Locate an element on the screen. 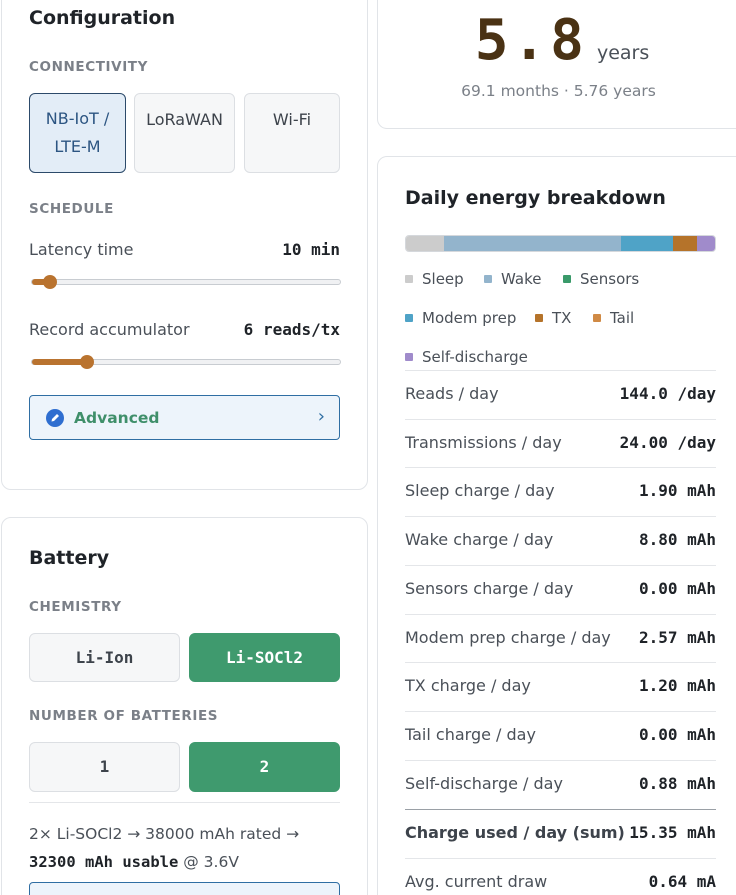  configuration-title: Configuration is located at coordinates (102, 18).